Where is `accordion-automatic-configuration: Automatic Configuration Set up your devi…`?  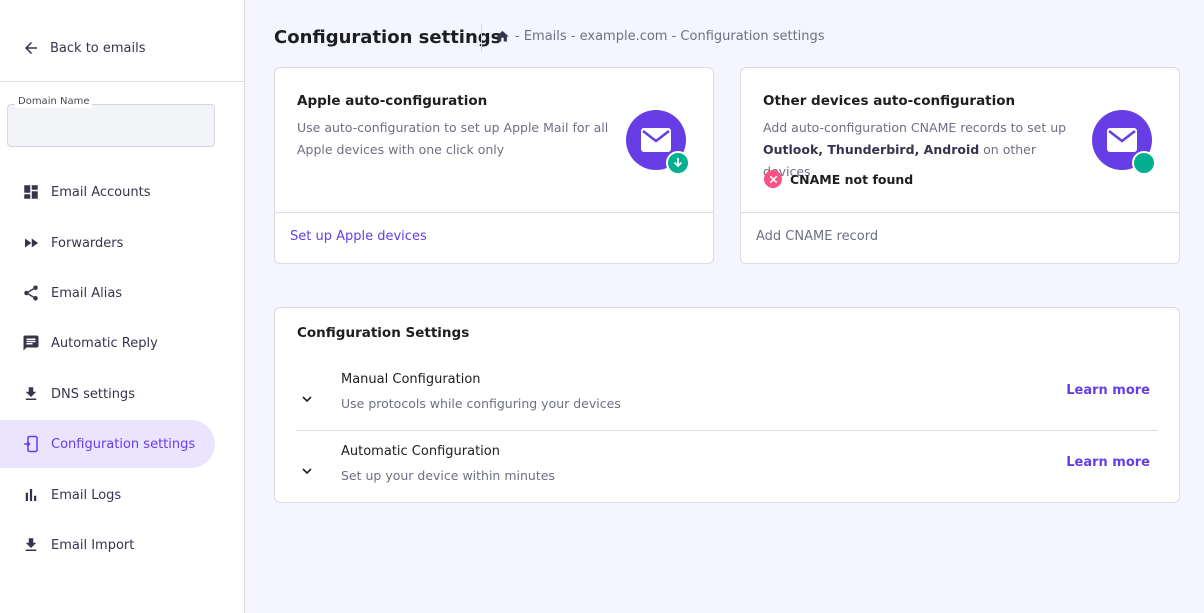
accordion-automatic-configuration: Automatic Configuration Set up your devi… is located at coordinates (727, 473).